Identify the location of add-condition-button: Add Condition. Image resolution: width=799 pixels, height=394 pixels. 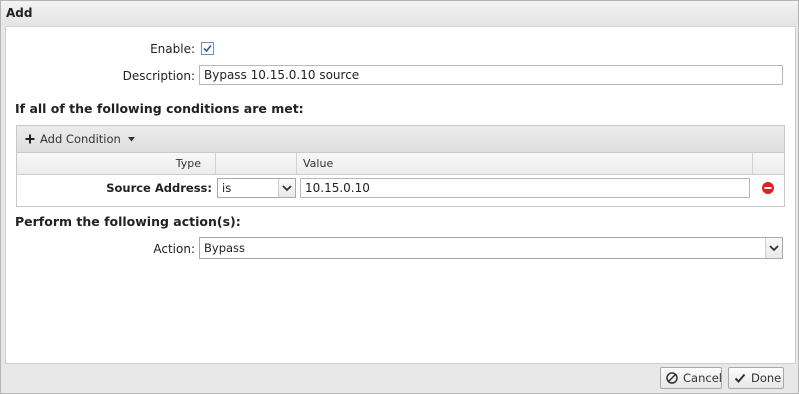
(80, 139).